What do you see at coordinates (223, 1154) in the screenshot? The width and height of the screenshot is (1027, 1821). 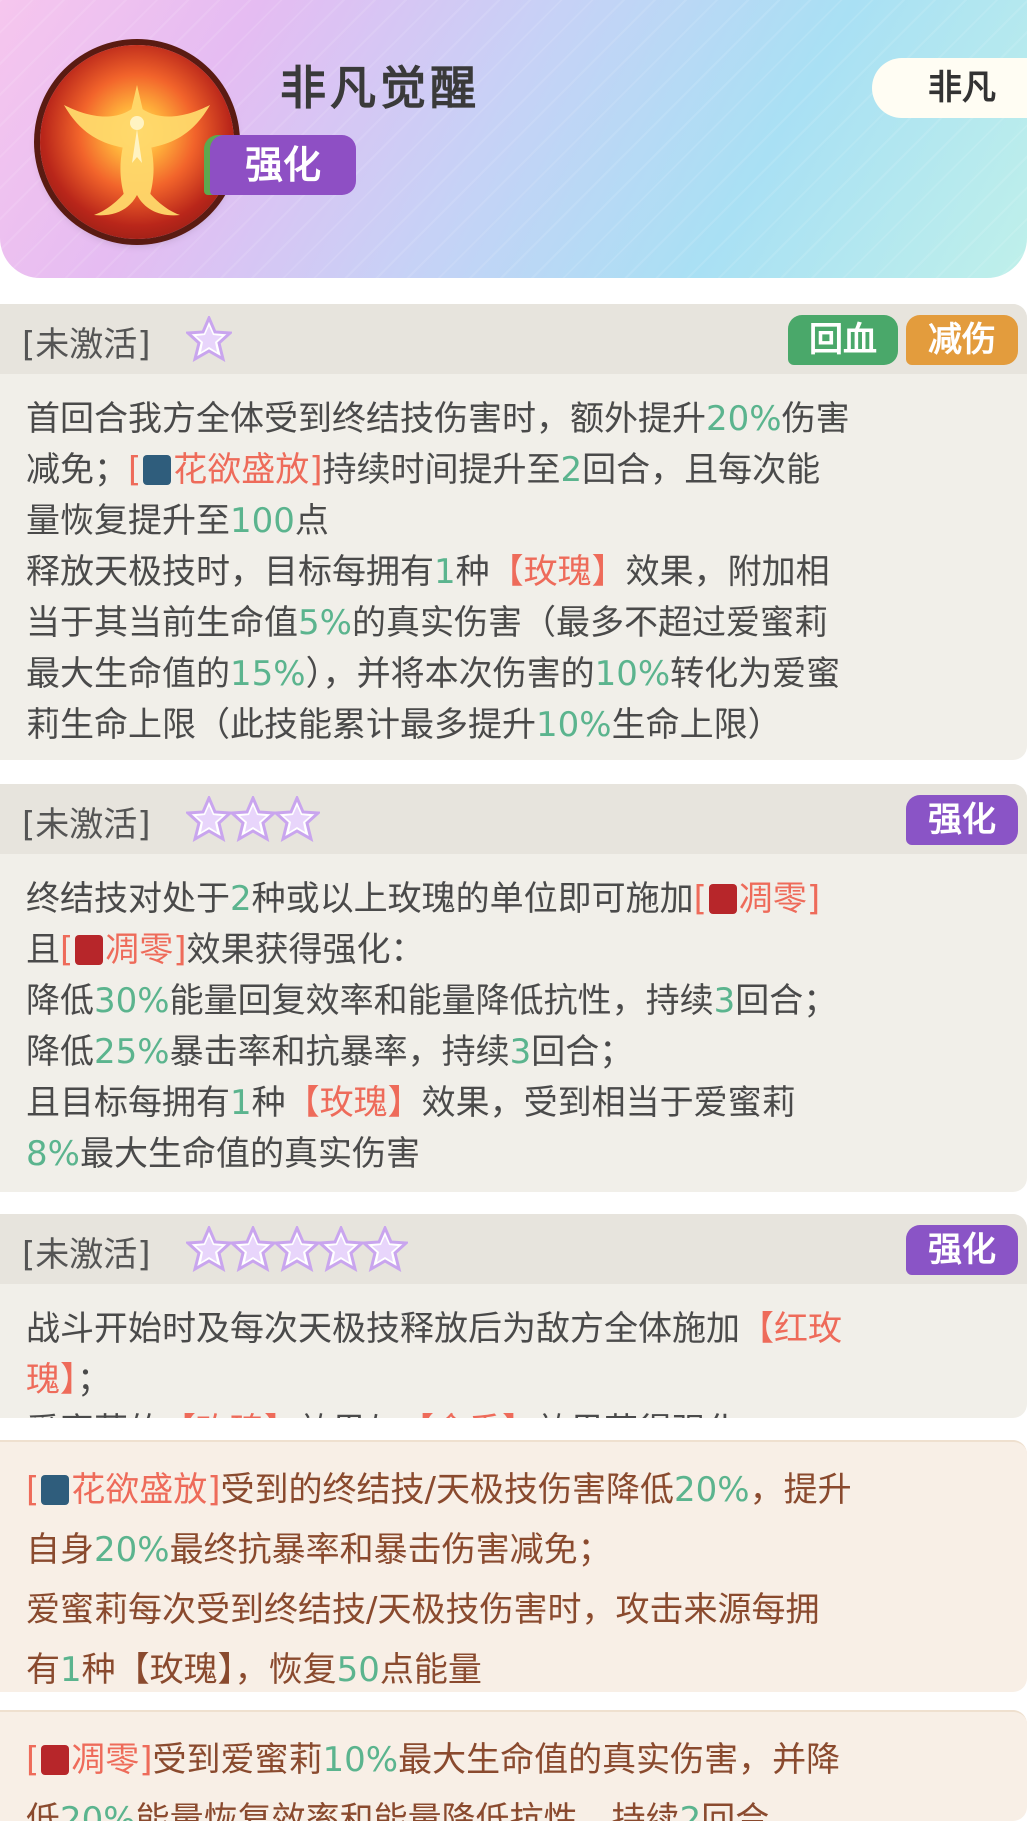 I see `desc-line: 8%最大生命值的真实伤害` at bounding box center [223, 1154].